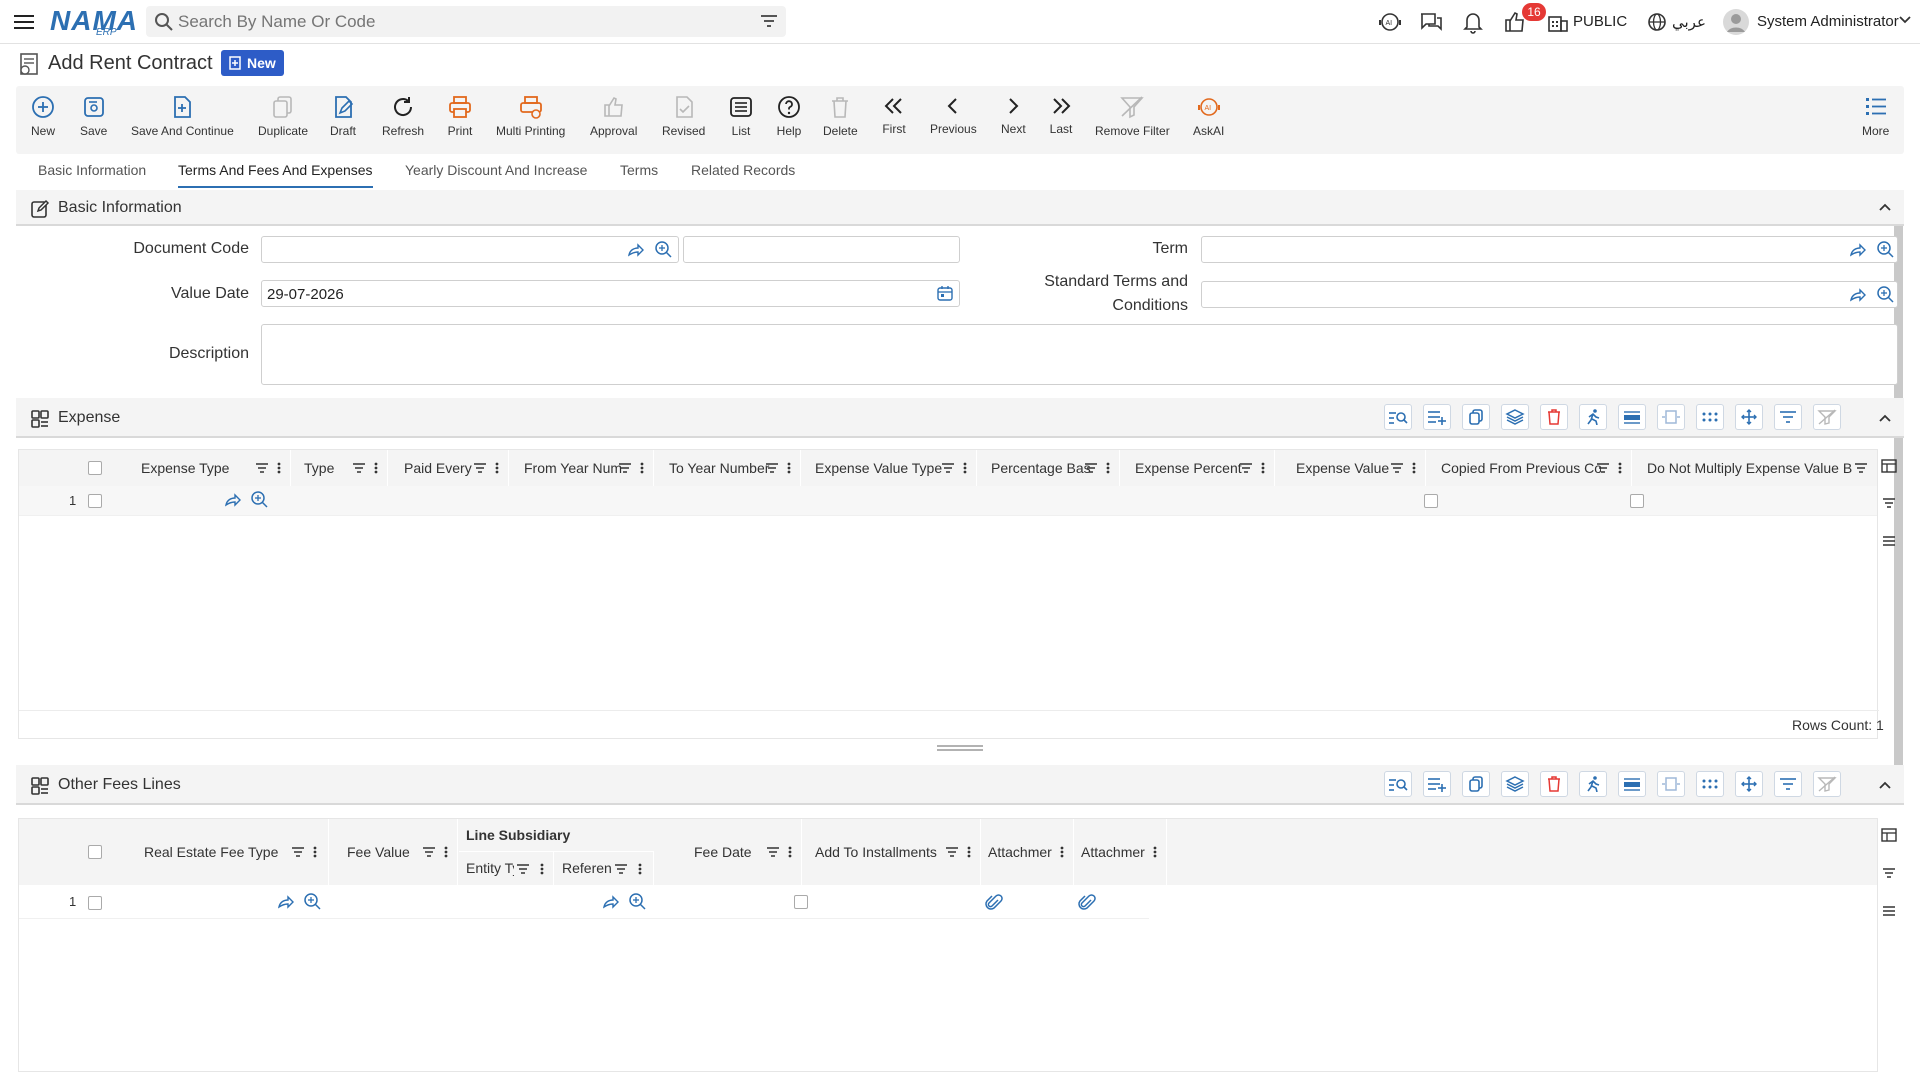 This screenshot has height=1080, width=1920. I want to click on tab-terms: Terms, so click(639, 174).